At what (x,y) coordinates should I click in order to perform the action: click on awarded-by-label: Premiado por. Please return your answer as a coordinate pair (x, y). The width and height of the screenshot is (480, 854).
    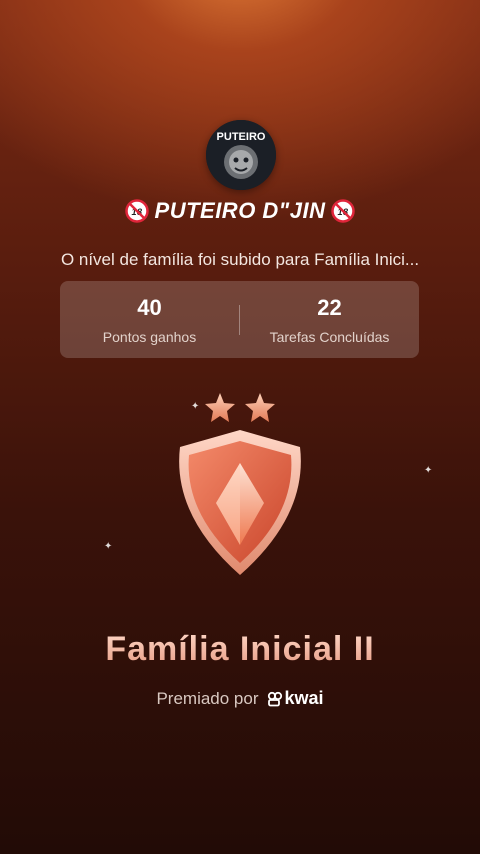
    Looking at the image, I should click on (207, 698).